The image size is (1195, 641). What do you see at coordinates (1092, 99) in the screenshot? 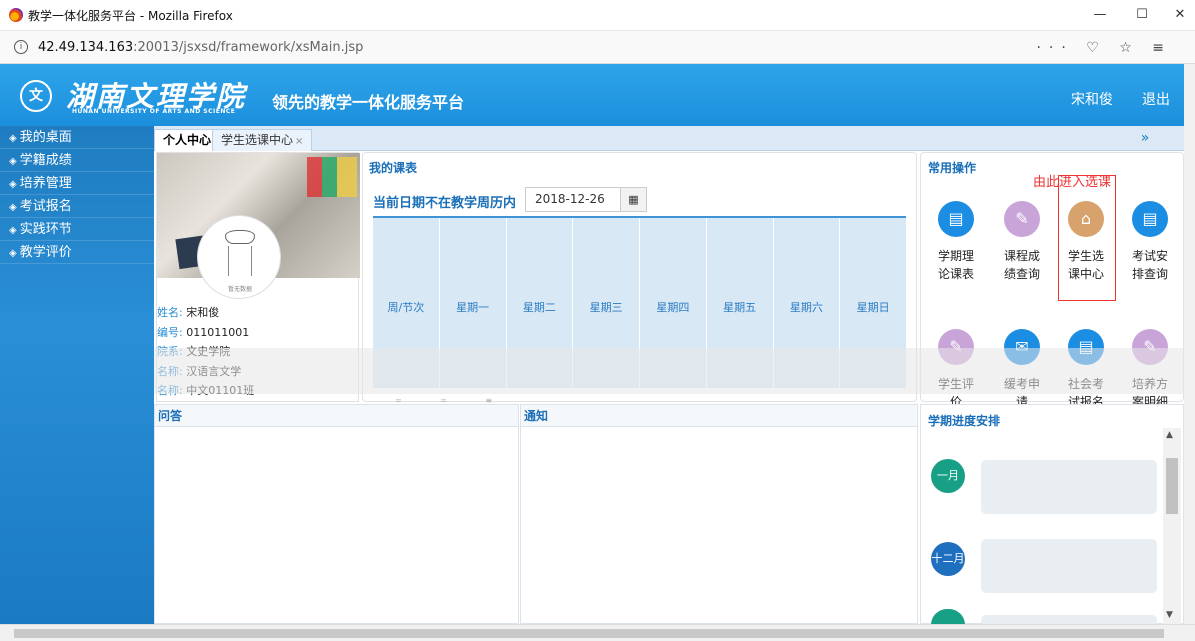
I see `user-name: 宋和俊` at bounding box center [1092, 99].